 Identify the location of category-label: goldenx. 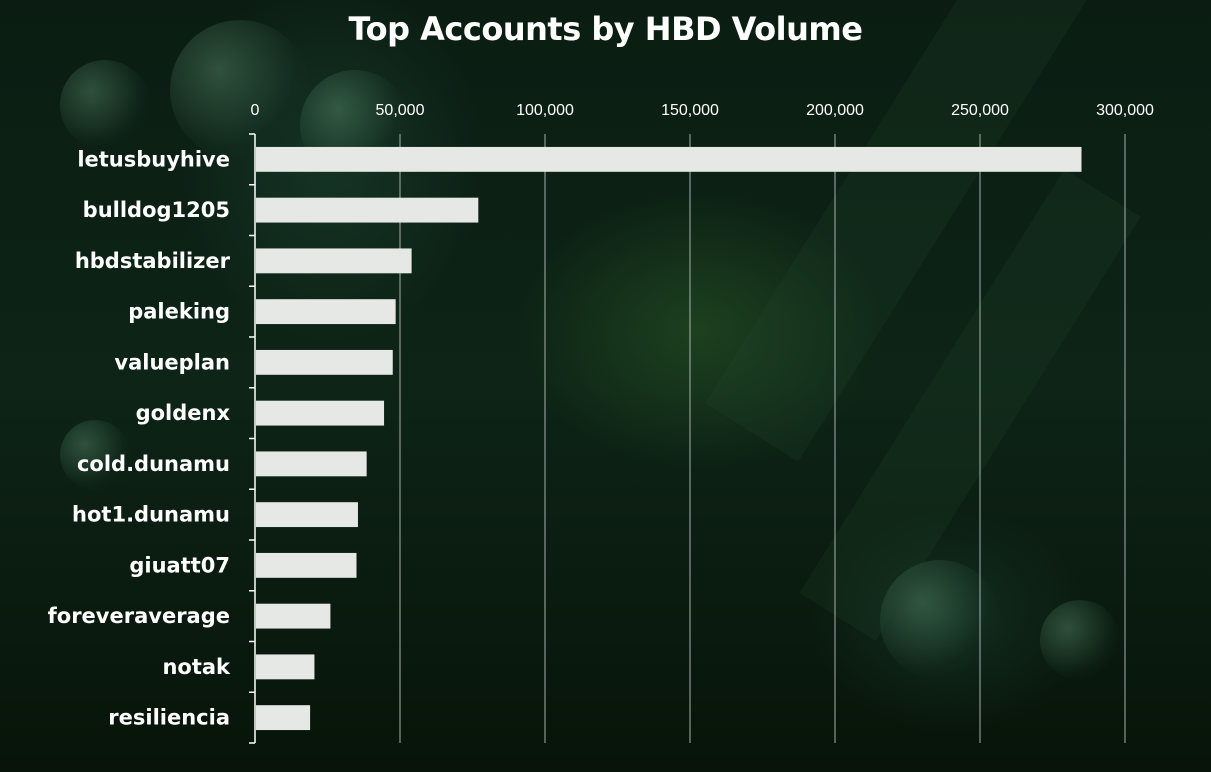
(183, 413).